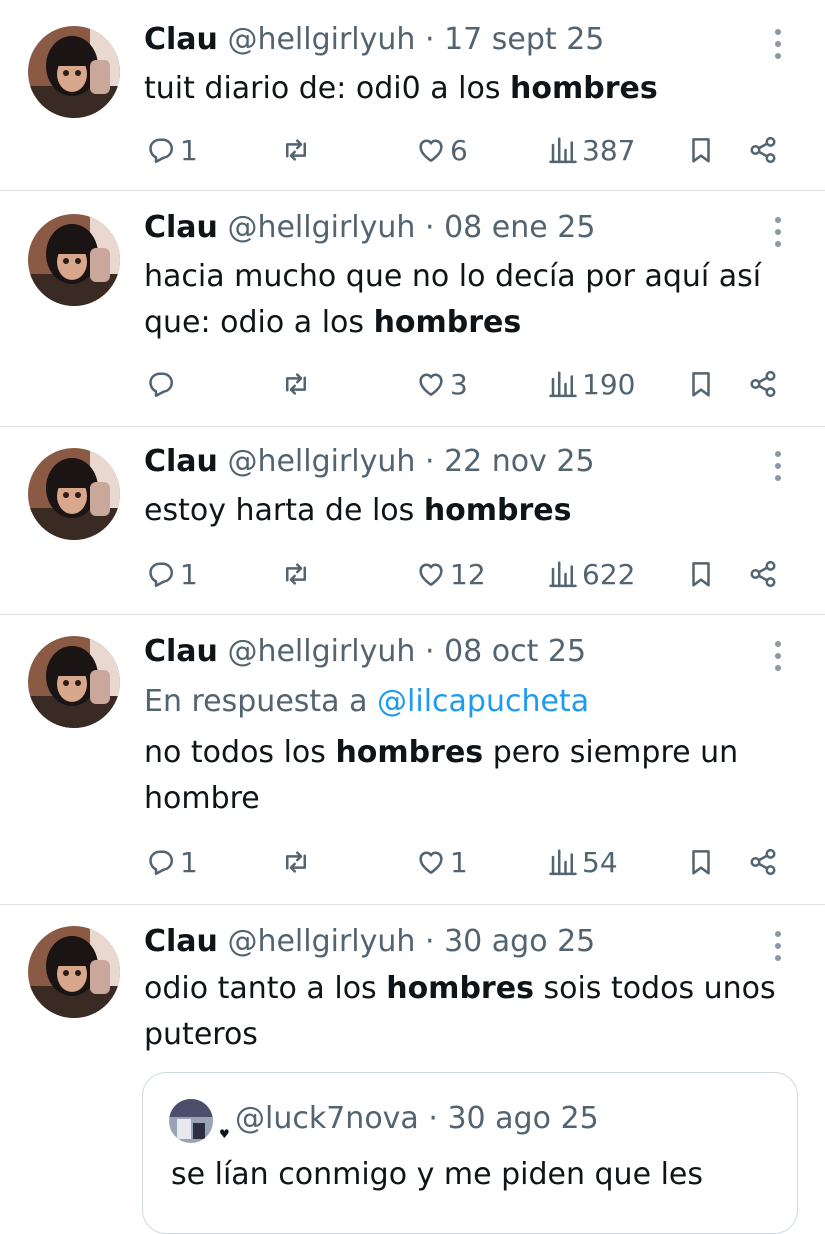 Image resolution: width=825 pixels, height=1234 pixels. Describe the element at coordinates (442, 150) in the screenshot. I see `like-button: 6` at that location.